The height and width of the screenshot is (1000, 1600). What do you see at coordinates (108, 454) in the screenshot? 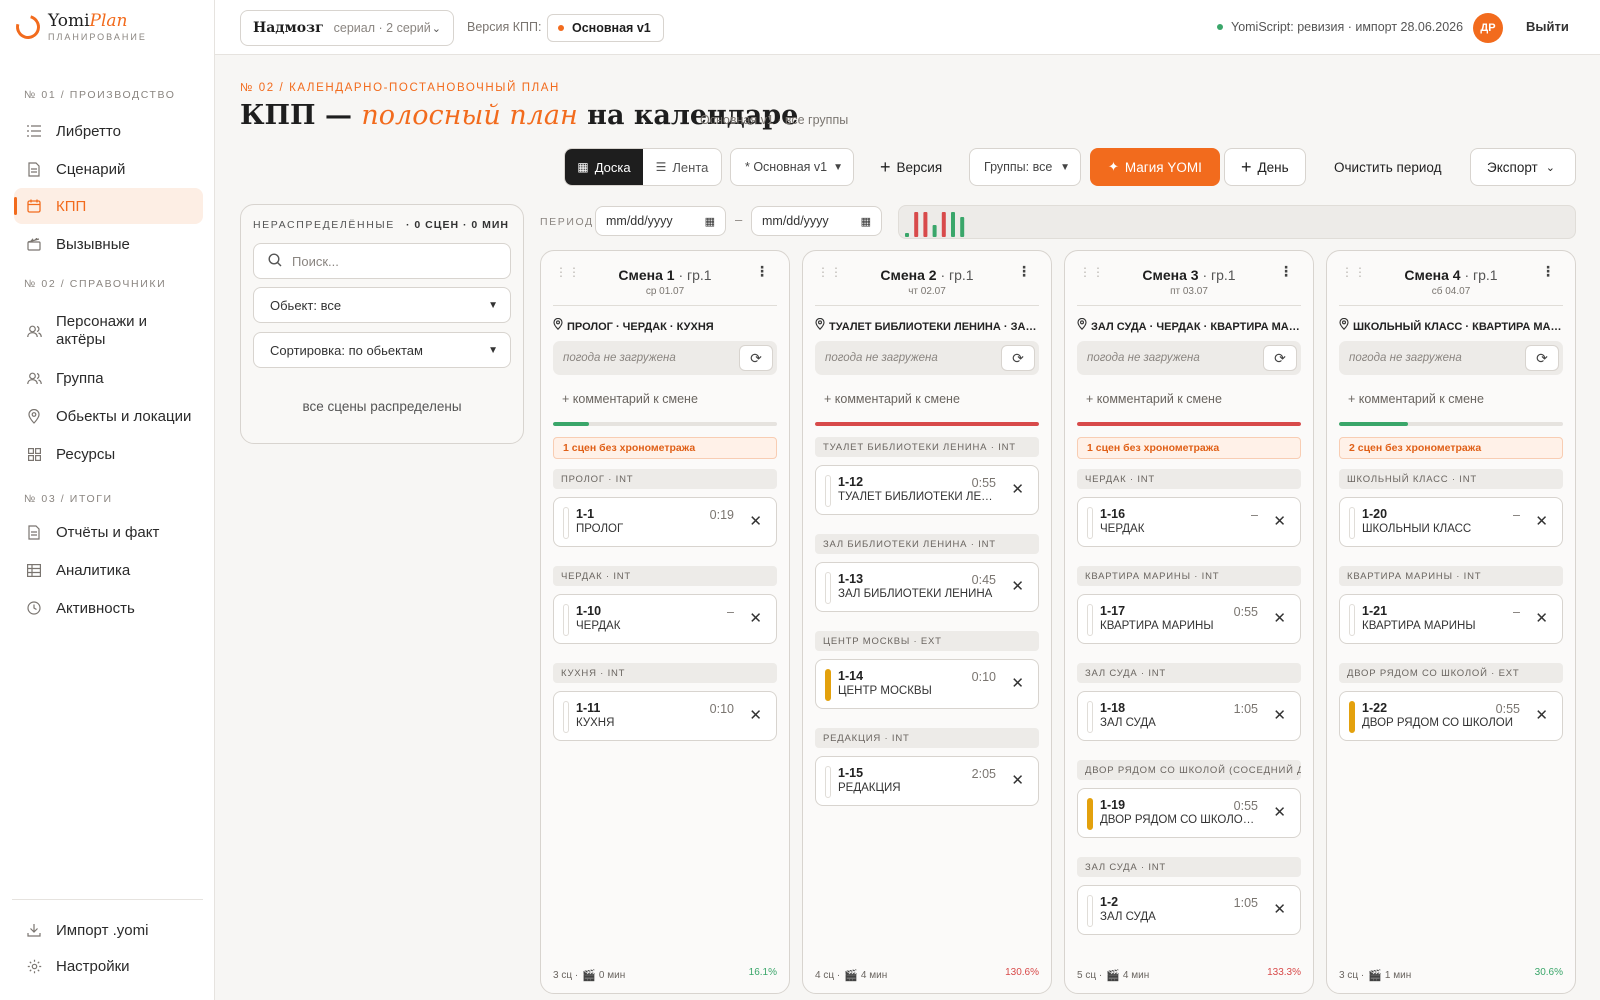
I see `sidebar-item-resources: Ресурсы` at bounding box center [108, 454].